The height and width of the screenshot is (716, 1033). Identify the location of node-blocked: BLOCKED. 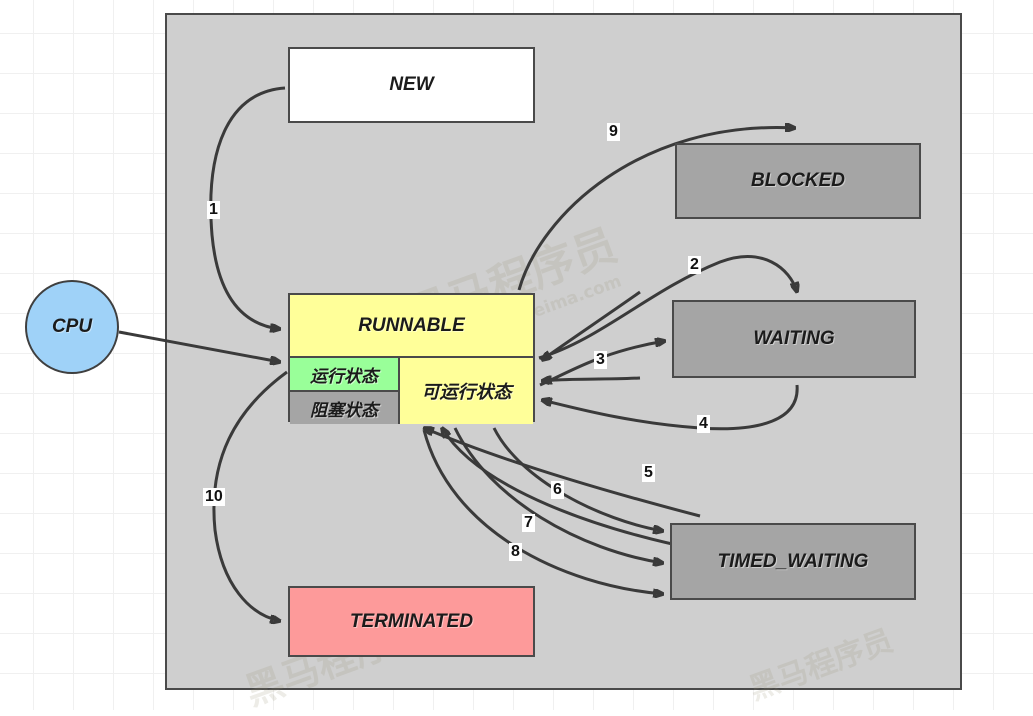
(798, 181).